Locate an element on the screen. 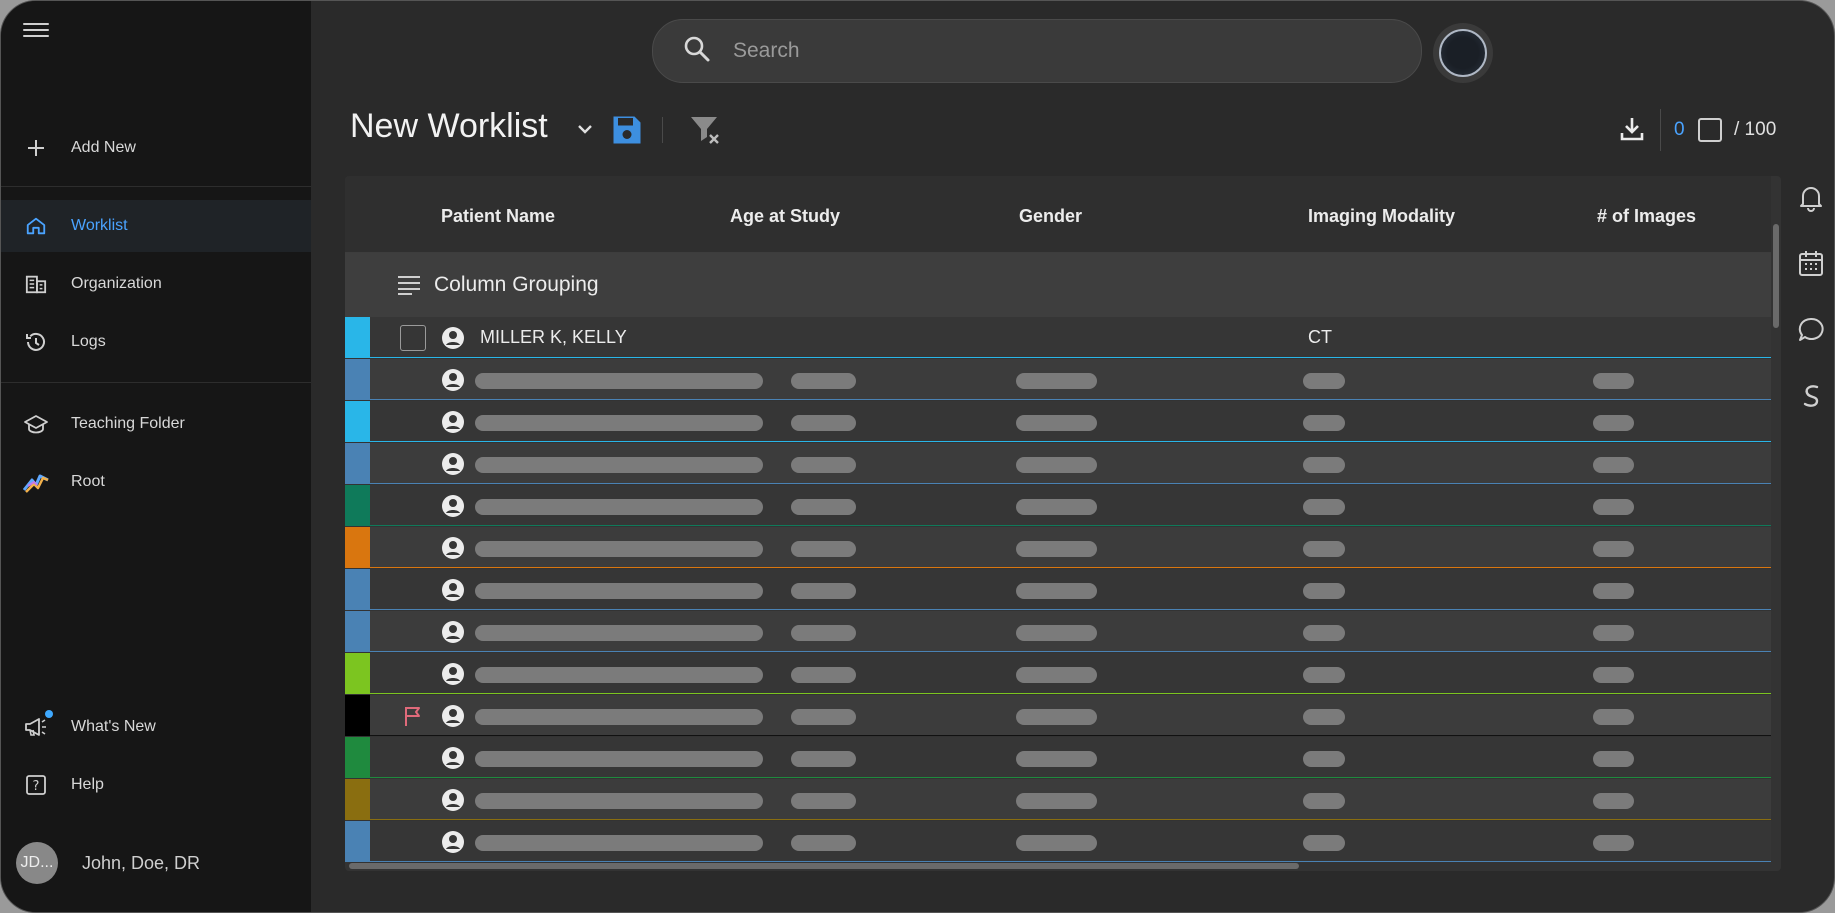 Image resolution: width=1835 pixels, height=913 pixels. selected-count: 0 is located at coordinates (1679, 129).